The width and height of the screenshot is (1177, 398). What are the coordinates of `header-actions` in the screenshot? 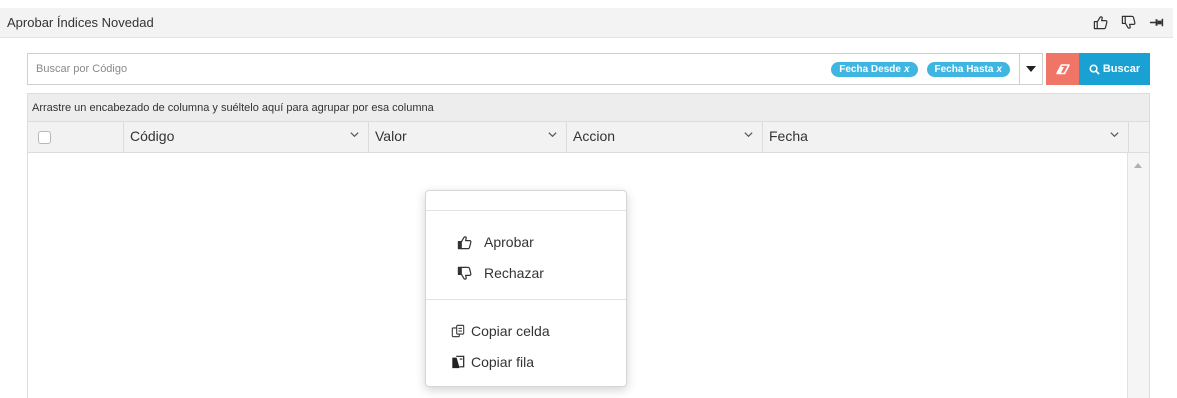 It's located at (1128, 22).